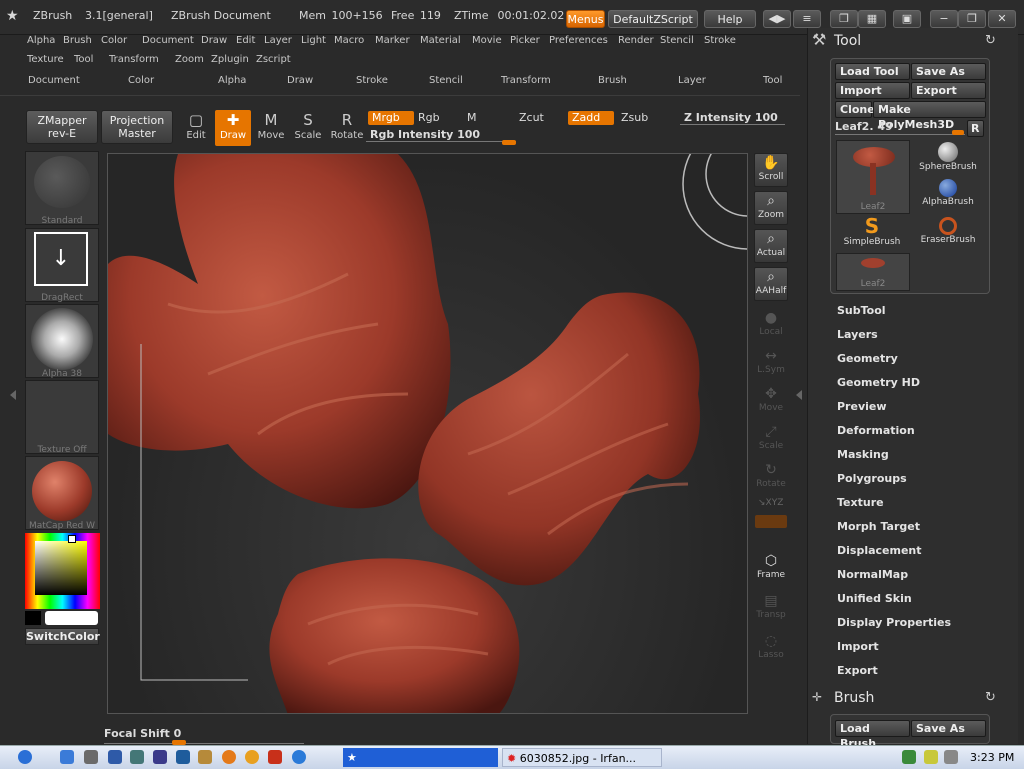 This screenshot has height=769, width=1024. Describe the element at coordinates (863, 454) in the screenshot. I see `masking-section: Masking` at that location.